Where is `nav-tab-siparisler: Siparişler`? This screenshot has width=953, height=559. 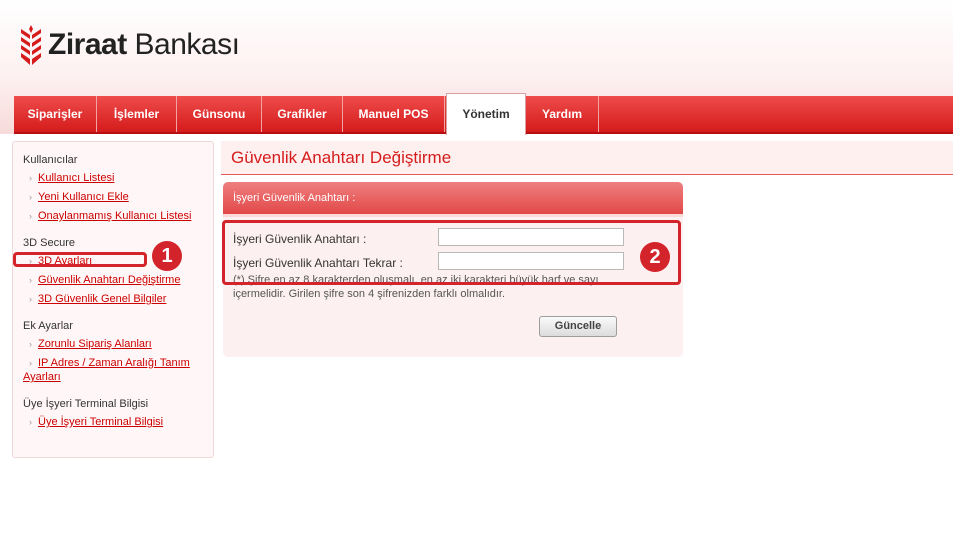
nav-tab-siparisler: Siparişler is located at coordinates (55, 114).